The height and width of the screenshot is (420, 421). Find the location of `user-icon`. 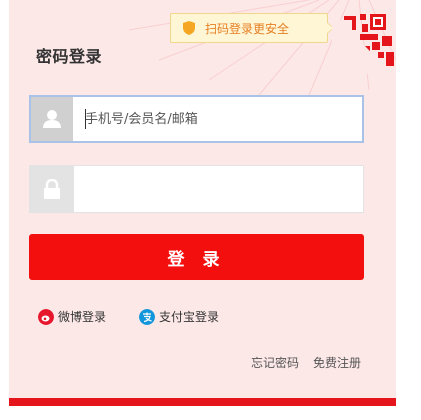

user-icon is located at coordinates (52, 119).